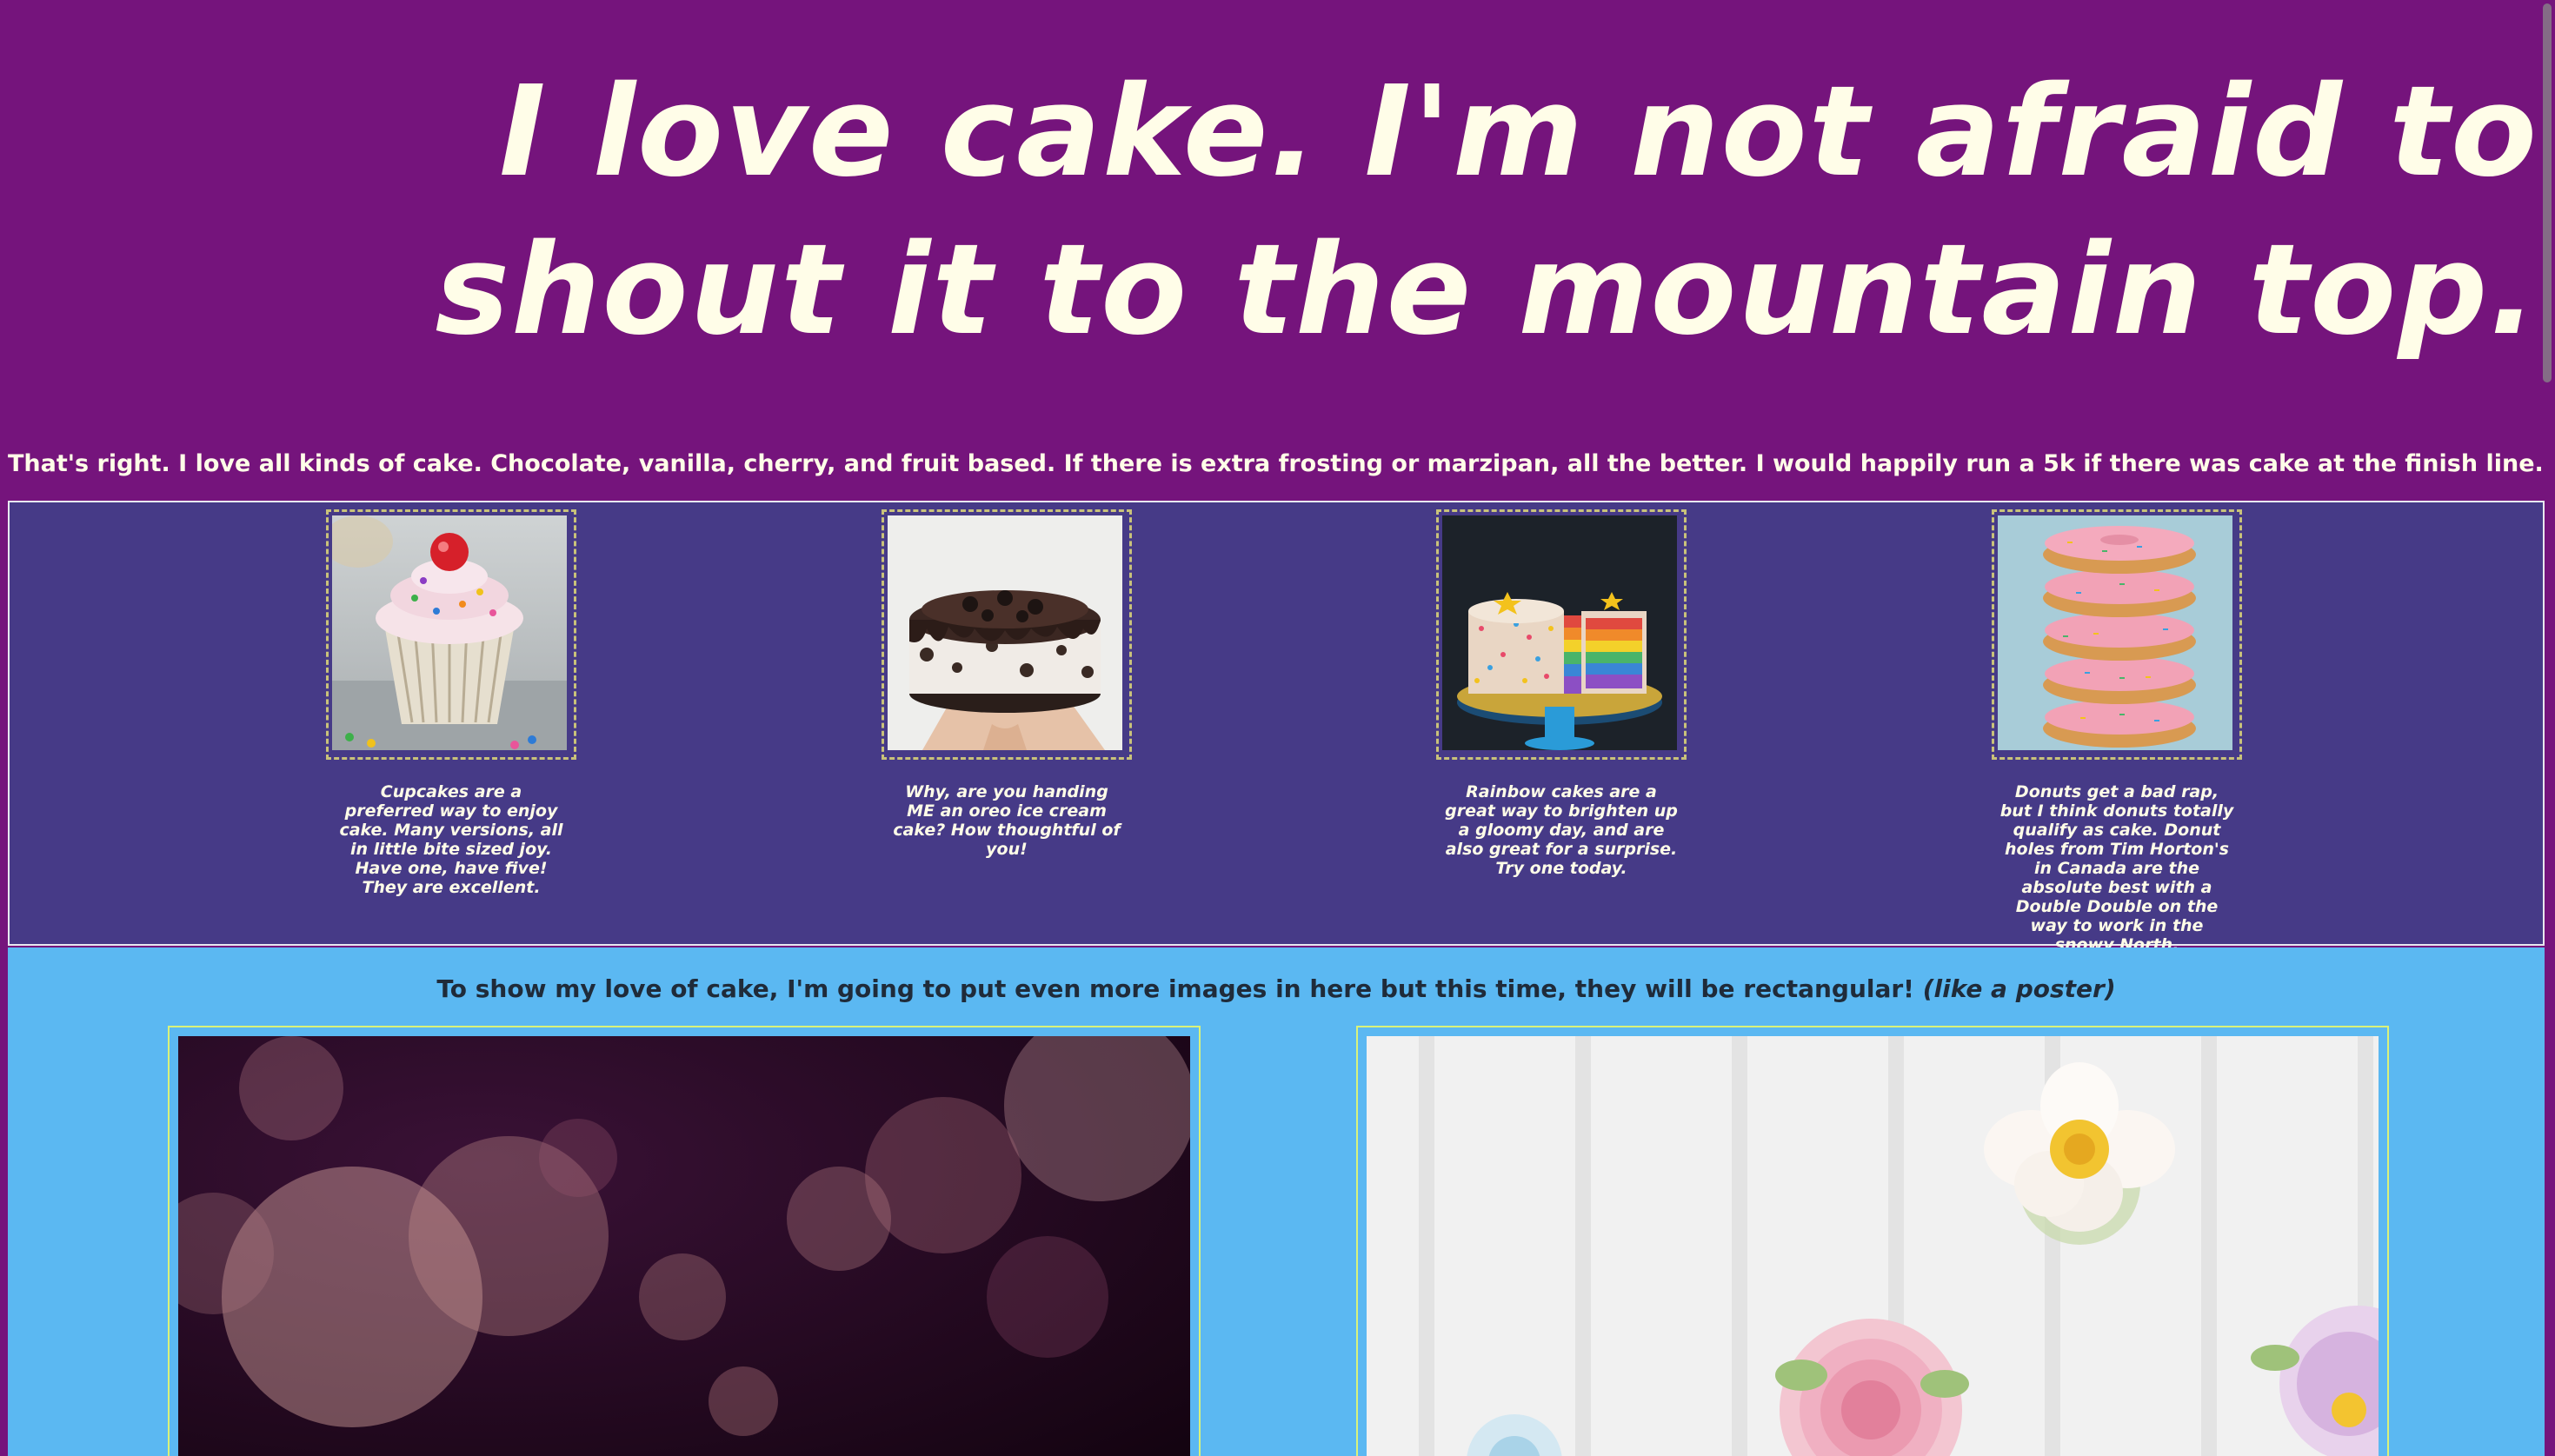  I want to click on page-title-line-2: shout it to the mountain top., so click(1486, 289).